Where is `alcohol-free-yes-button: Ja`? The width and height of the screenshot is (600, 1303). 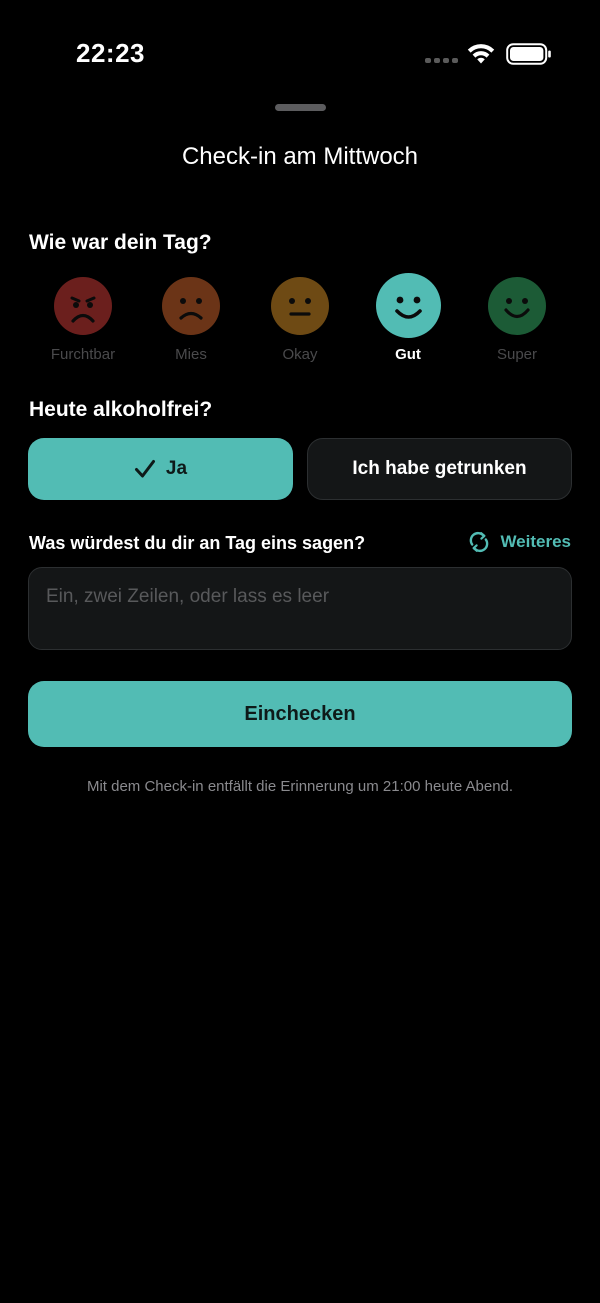
alcohol-free-yes-button: Ja is located at coordinates (160, 469).